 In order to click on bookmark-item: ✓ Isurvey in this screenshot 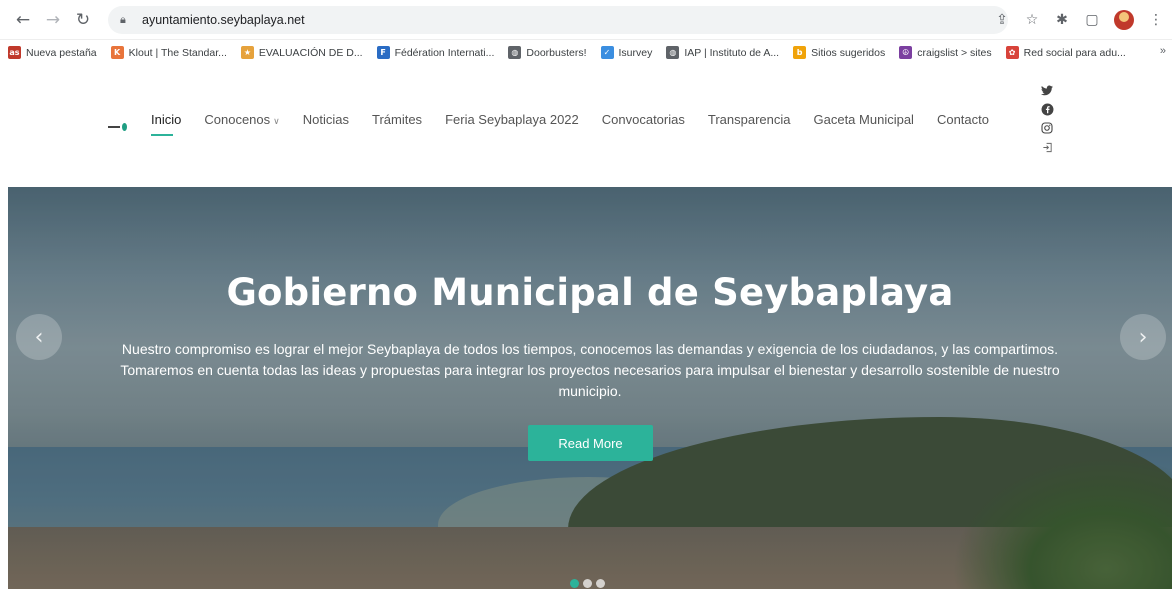, I will do `click(626, 52)`.